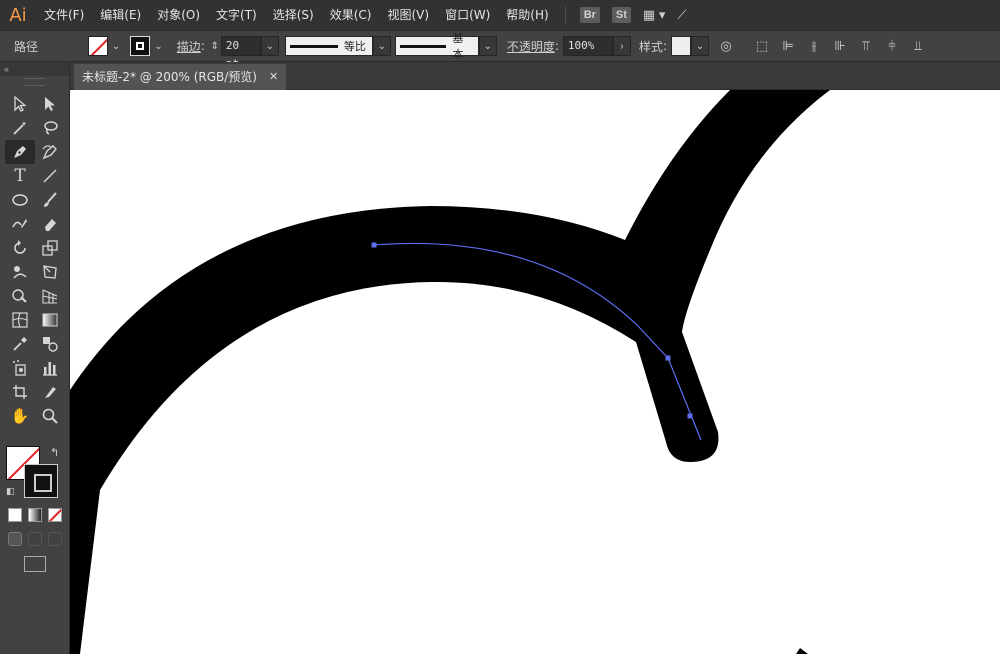  Describe the element at coordinates (54, 452) in the screenshot. I see `swap-fill-stroke-icon: ↰` at that location.